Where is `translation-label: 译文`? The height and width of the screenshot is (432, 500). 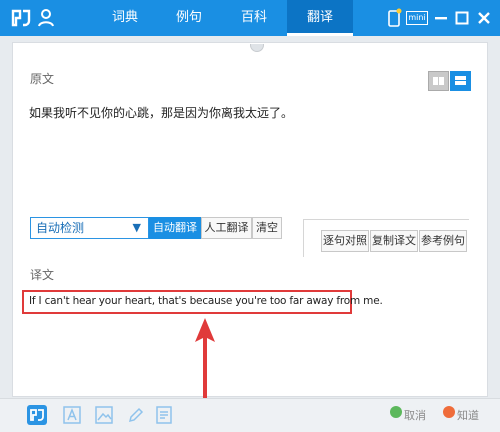 translation-label: 译文 is located at coordinates (42, 275).